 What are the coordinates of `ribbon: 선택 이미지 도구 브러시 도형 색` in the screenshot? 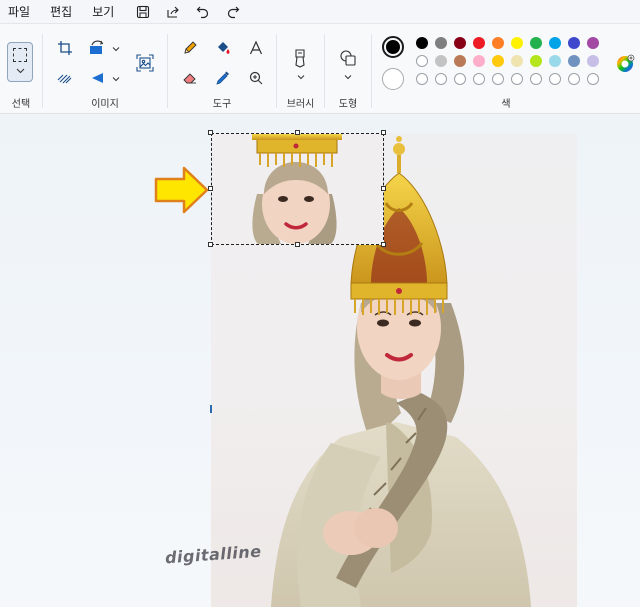 It's located at (320, 69).